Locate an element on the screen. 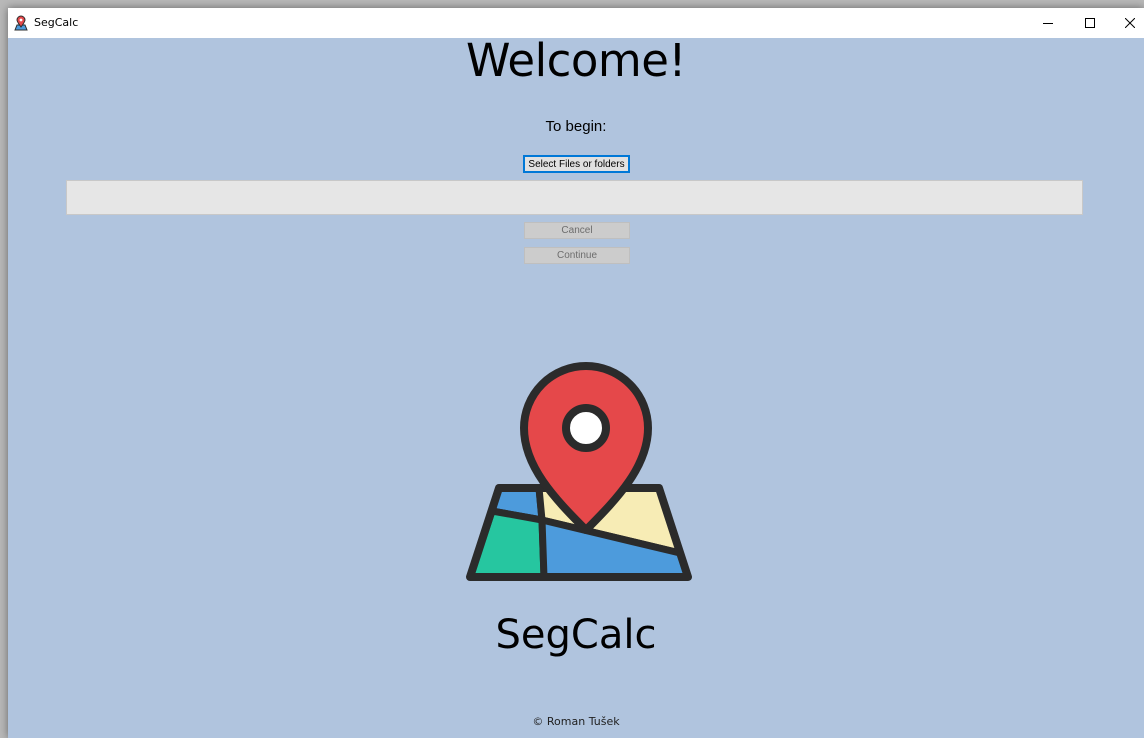  location-pin-hole is located at coordinates (586, 428).